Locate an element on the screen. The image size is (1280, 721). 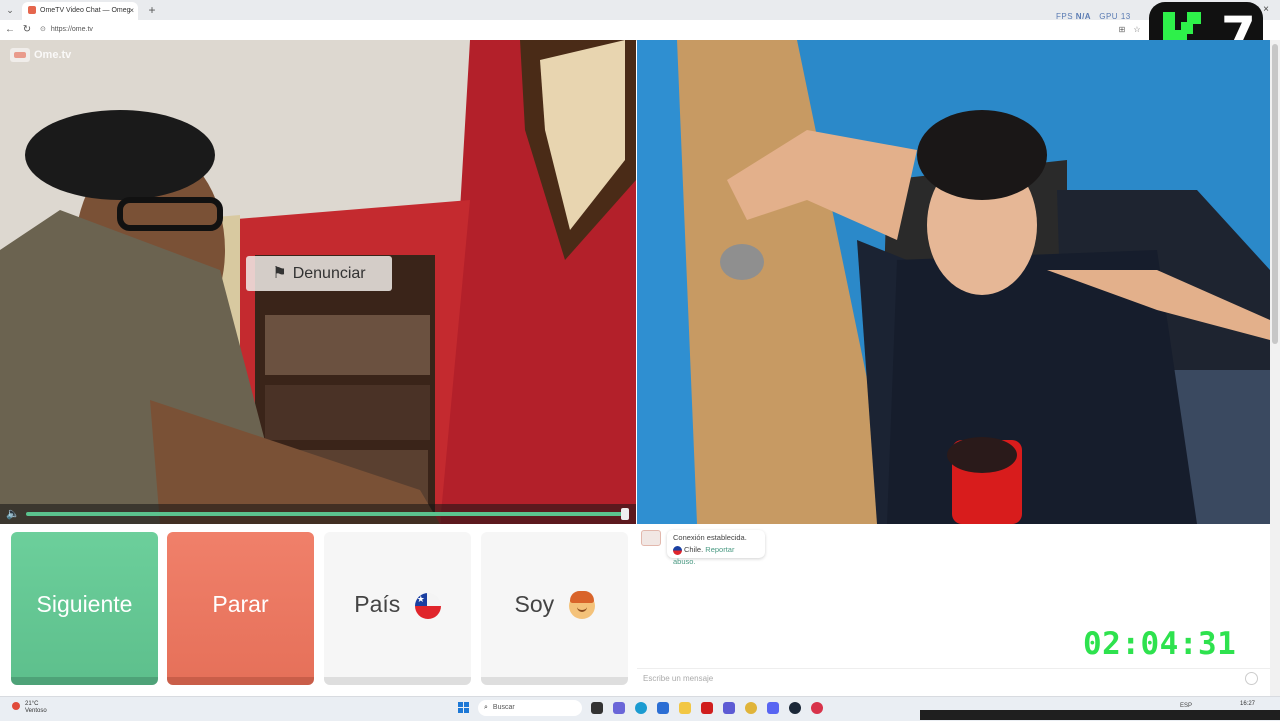
country-name: Chile. is located at coordinates (694, 549).